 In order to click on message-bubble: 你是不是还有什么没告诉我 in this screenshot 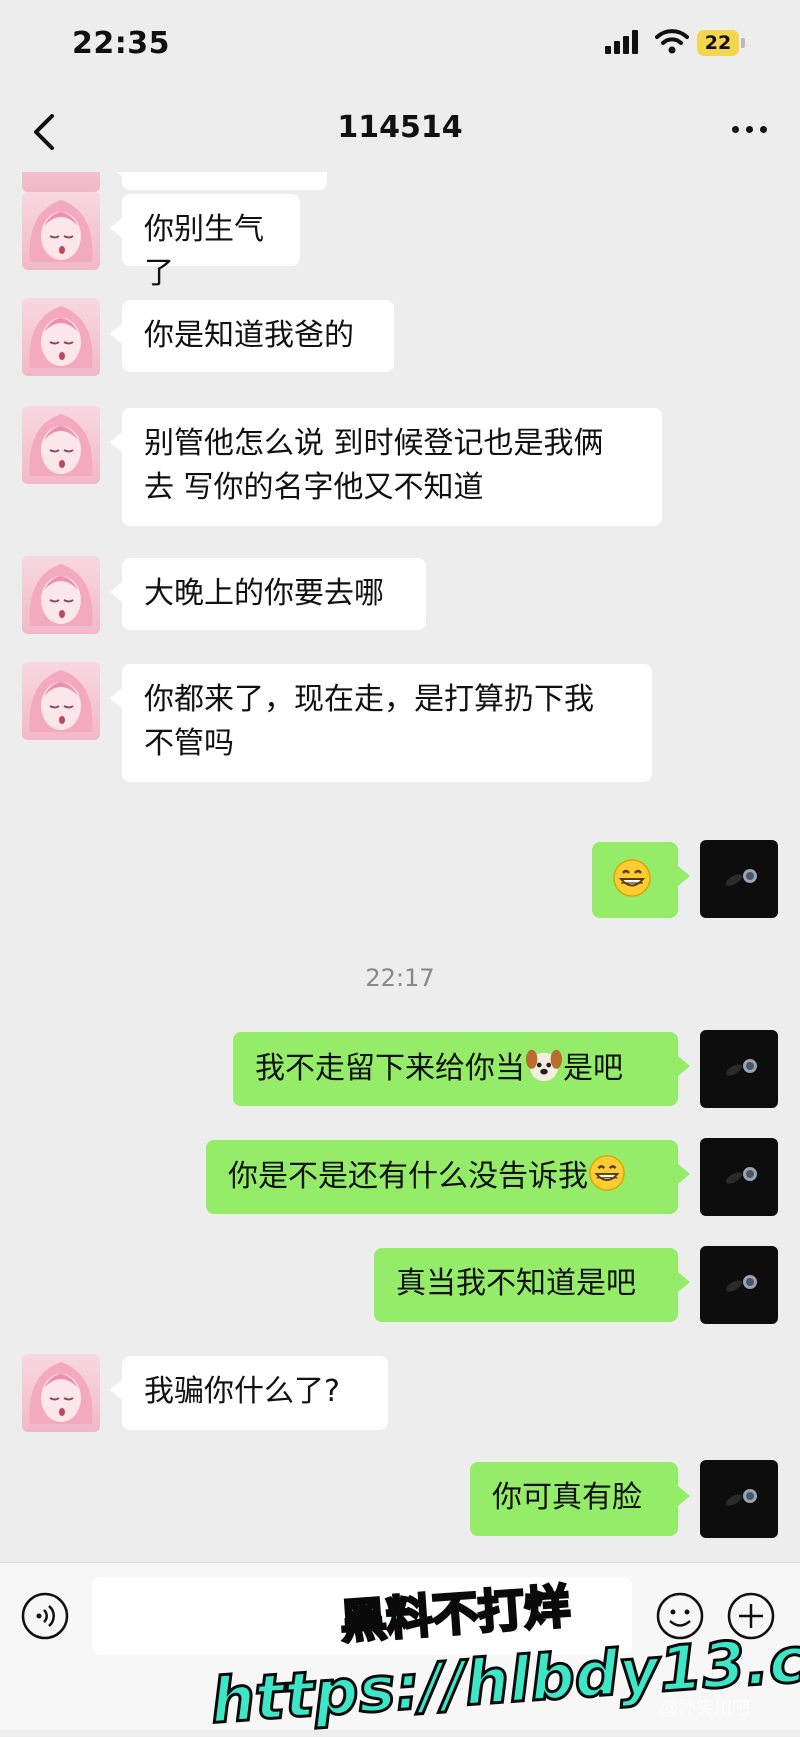, I will do `click(448, 1177)`.